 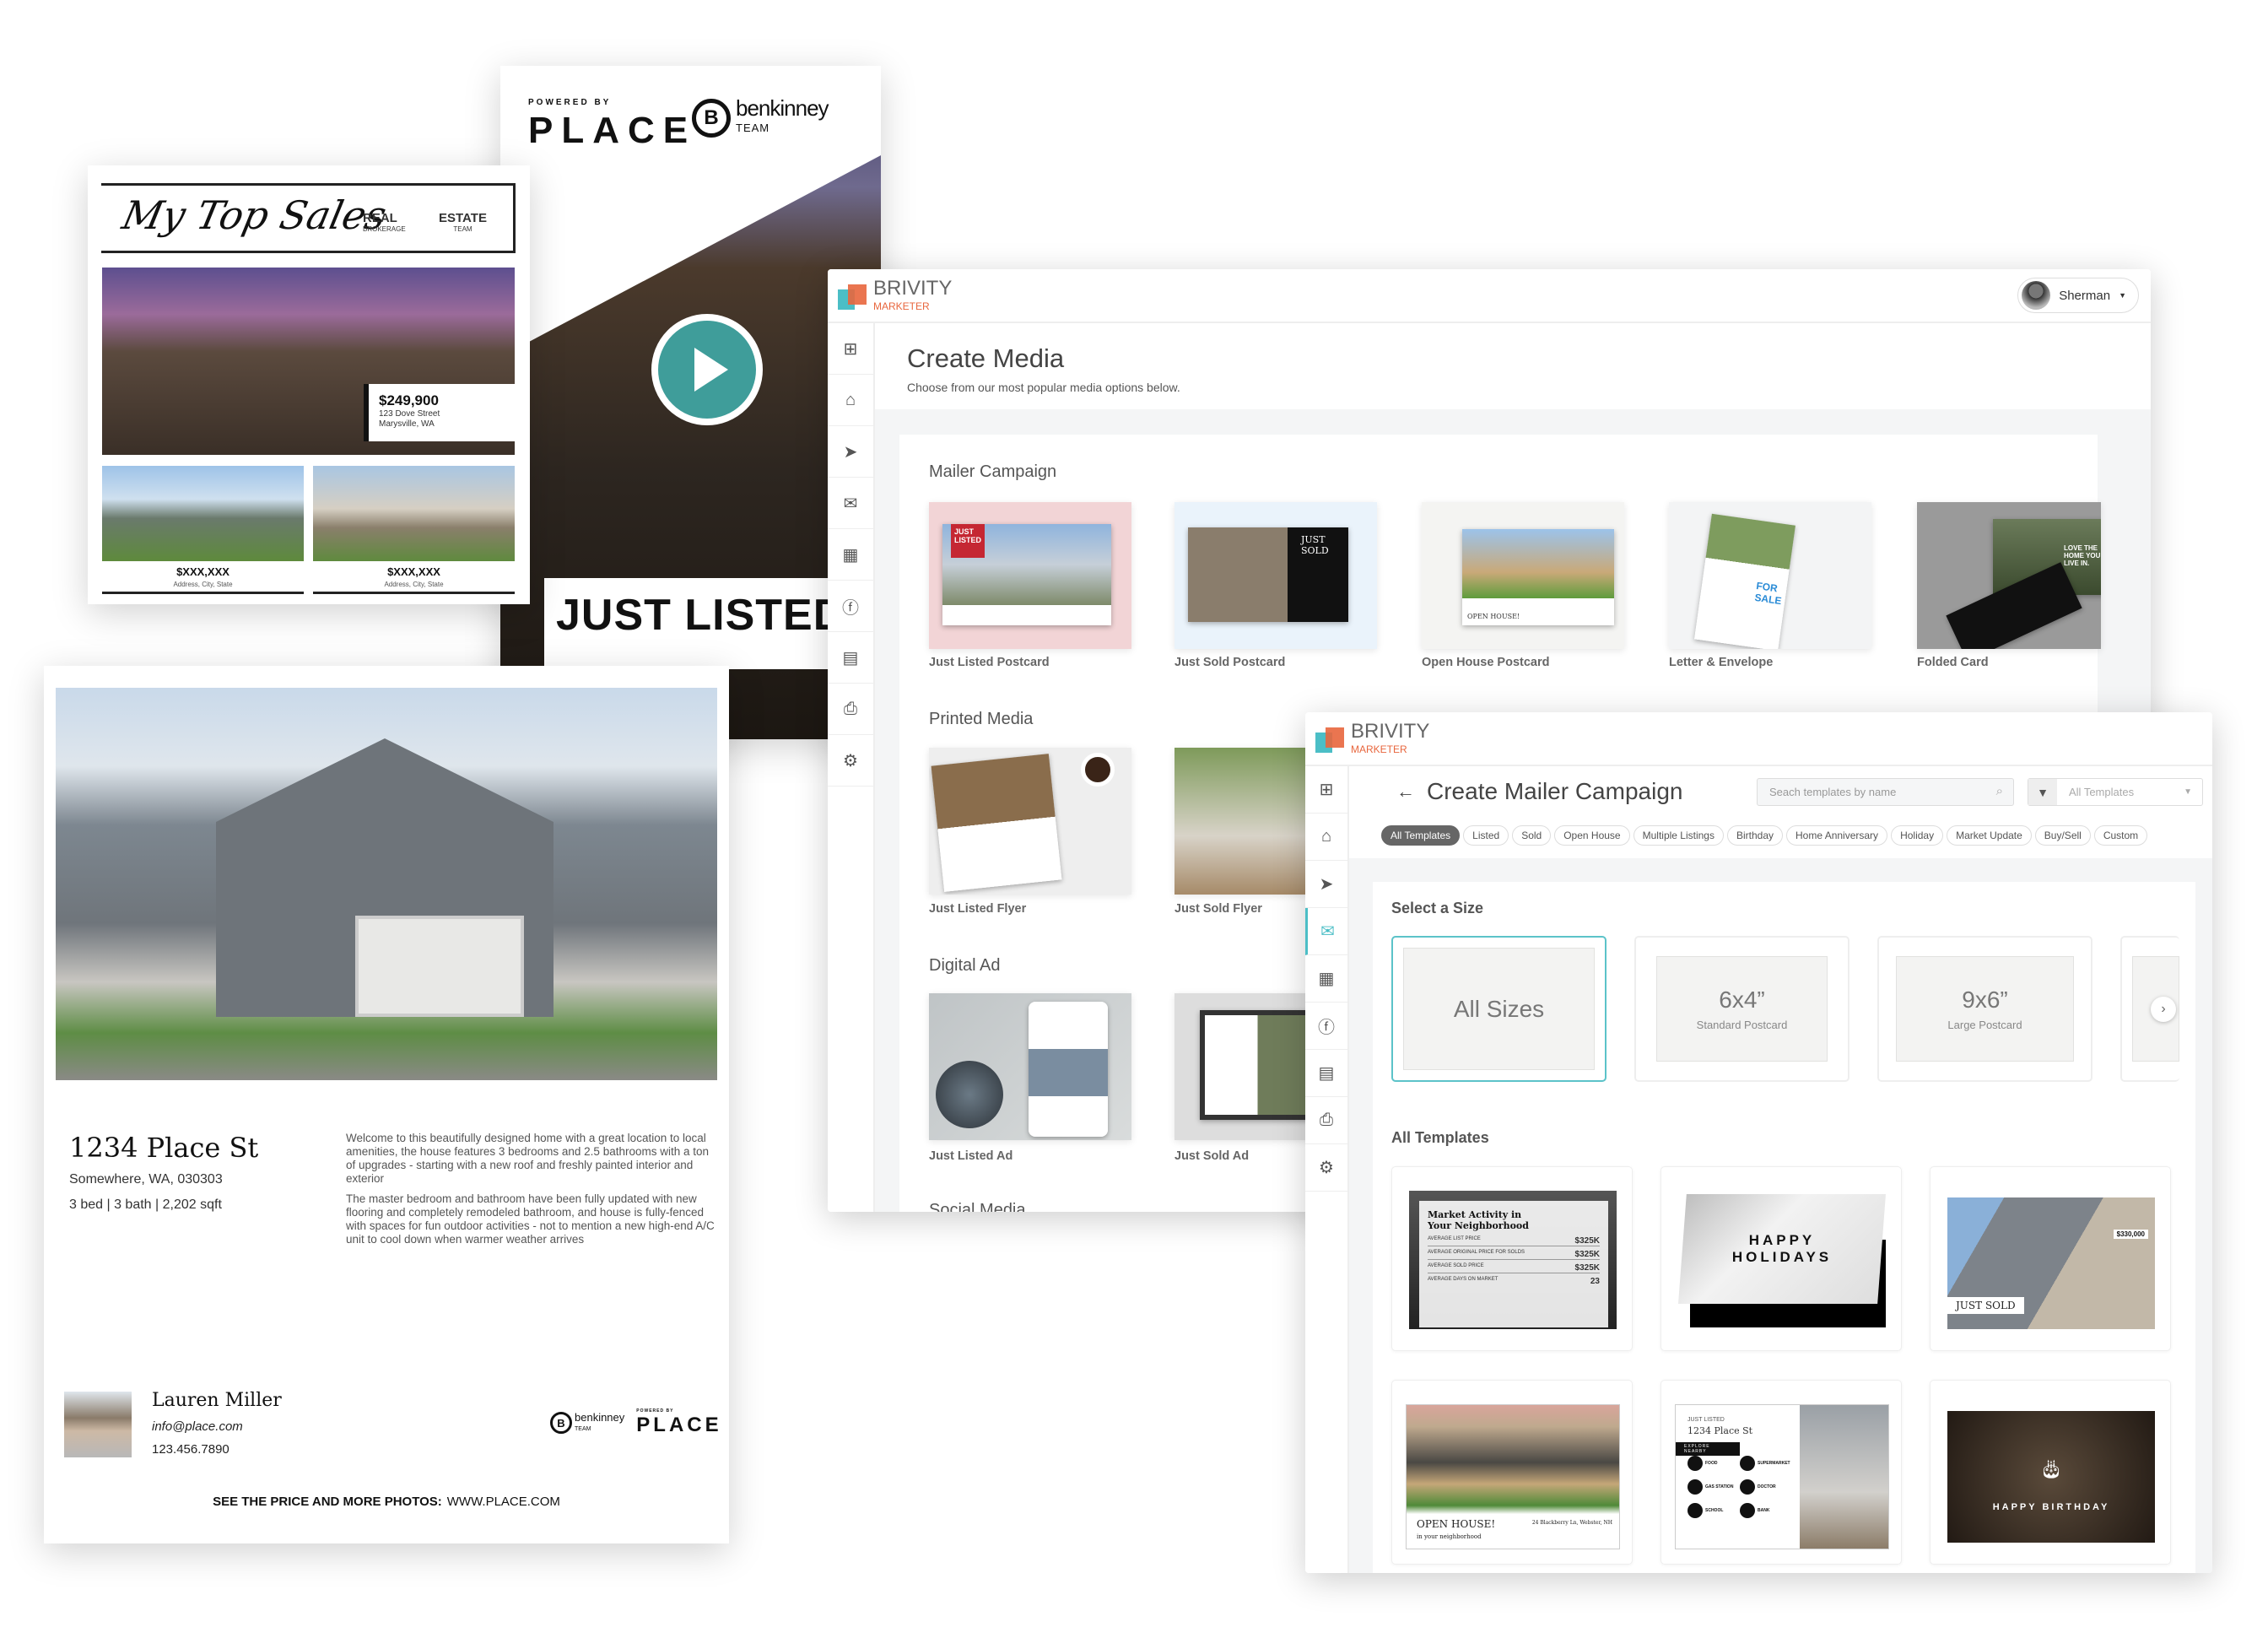 I want to click on featured-price-box: $249,900 123 Dove Street Marysville, WA, so click(x=439, y=412).